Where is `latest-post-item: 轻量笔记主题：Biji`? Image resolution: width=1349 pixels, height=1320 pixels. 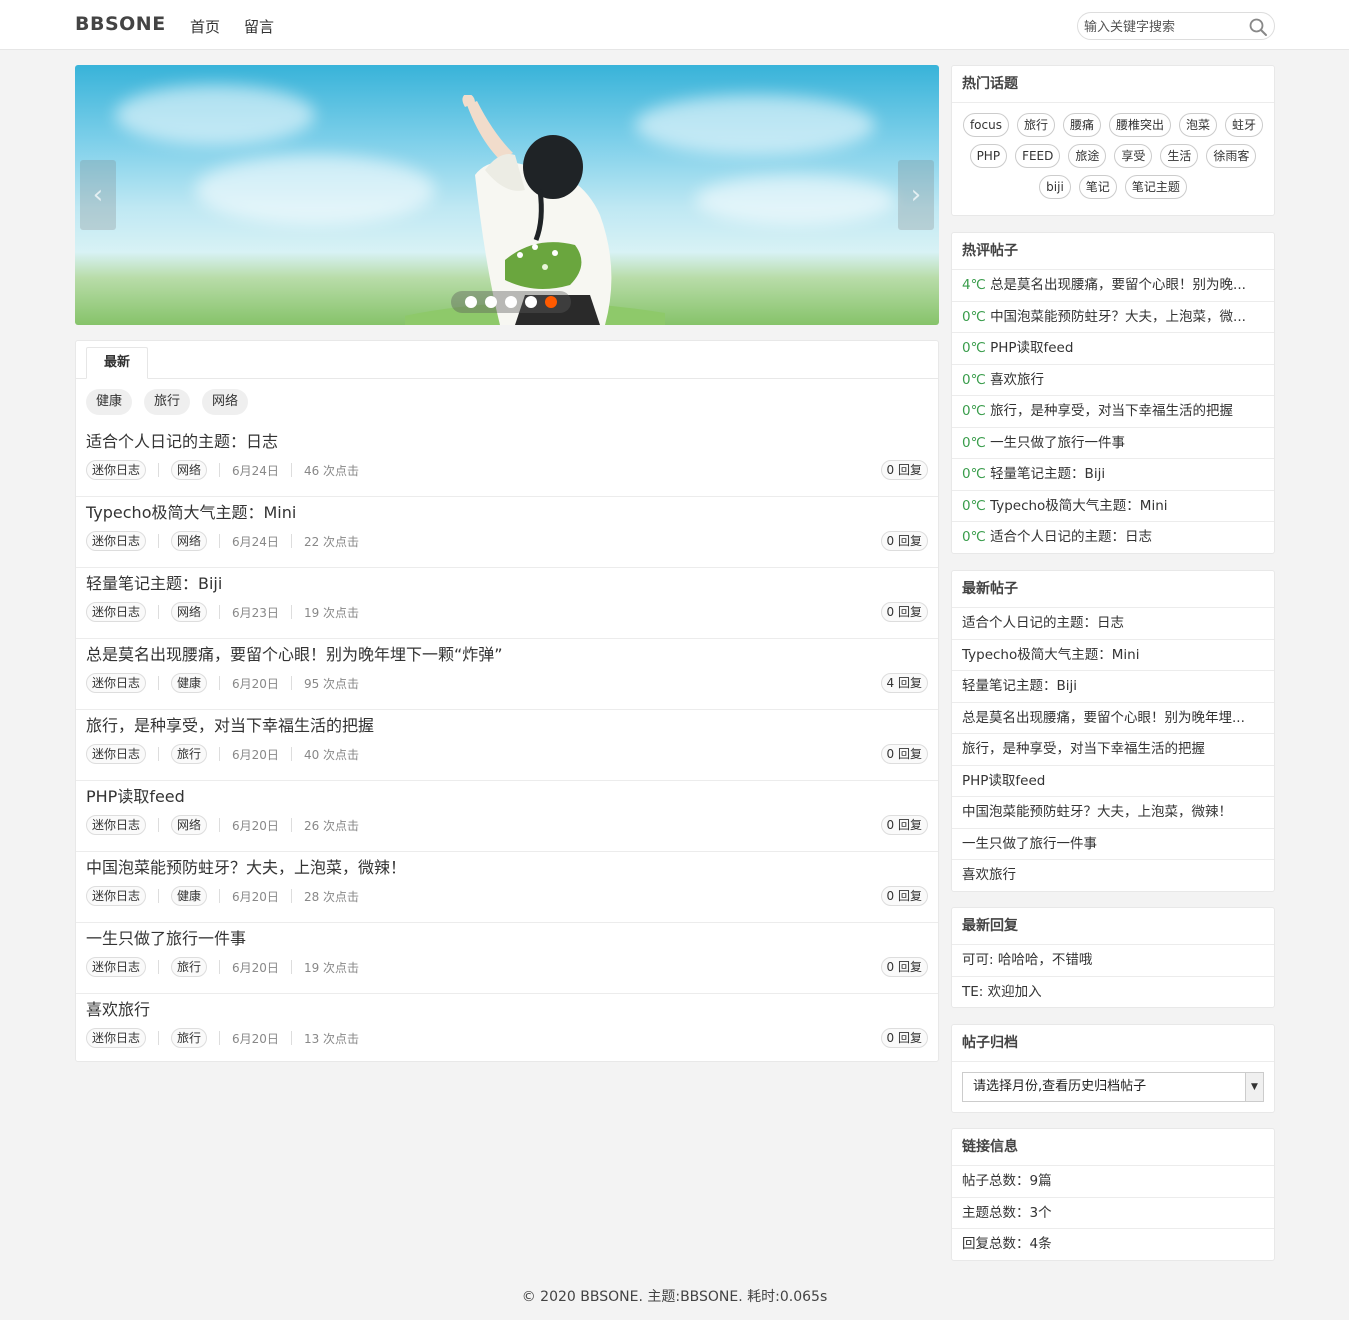 latest-post-item: 轻量笔记主题：Biji is located at coordinates (1113, 687).